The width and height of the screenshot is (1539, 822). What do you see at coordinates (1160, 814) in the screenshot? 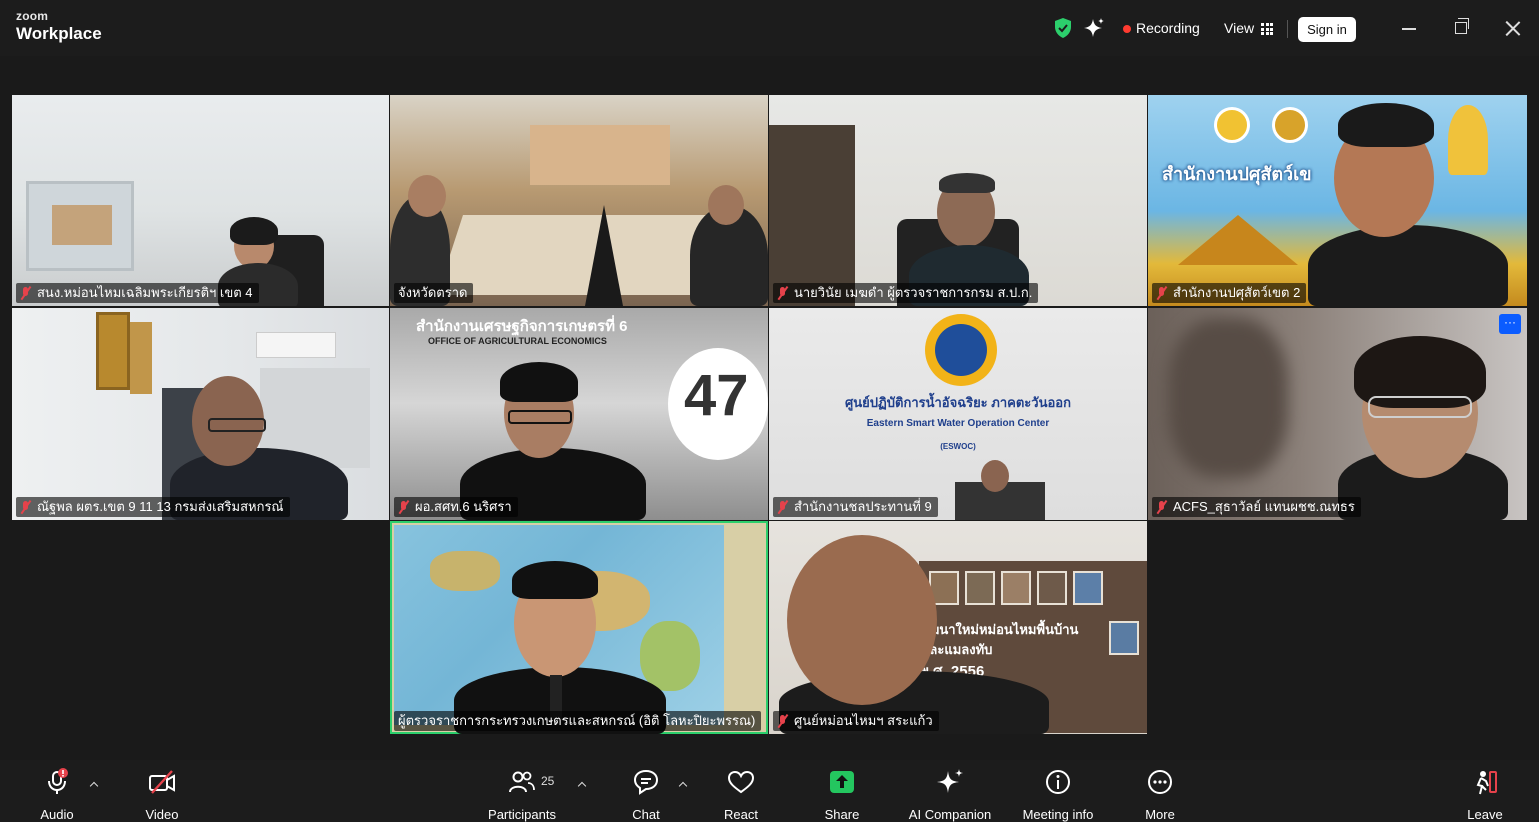
I see `more-label: More` at bounding box center [1160, 814].